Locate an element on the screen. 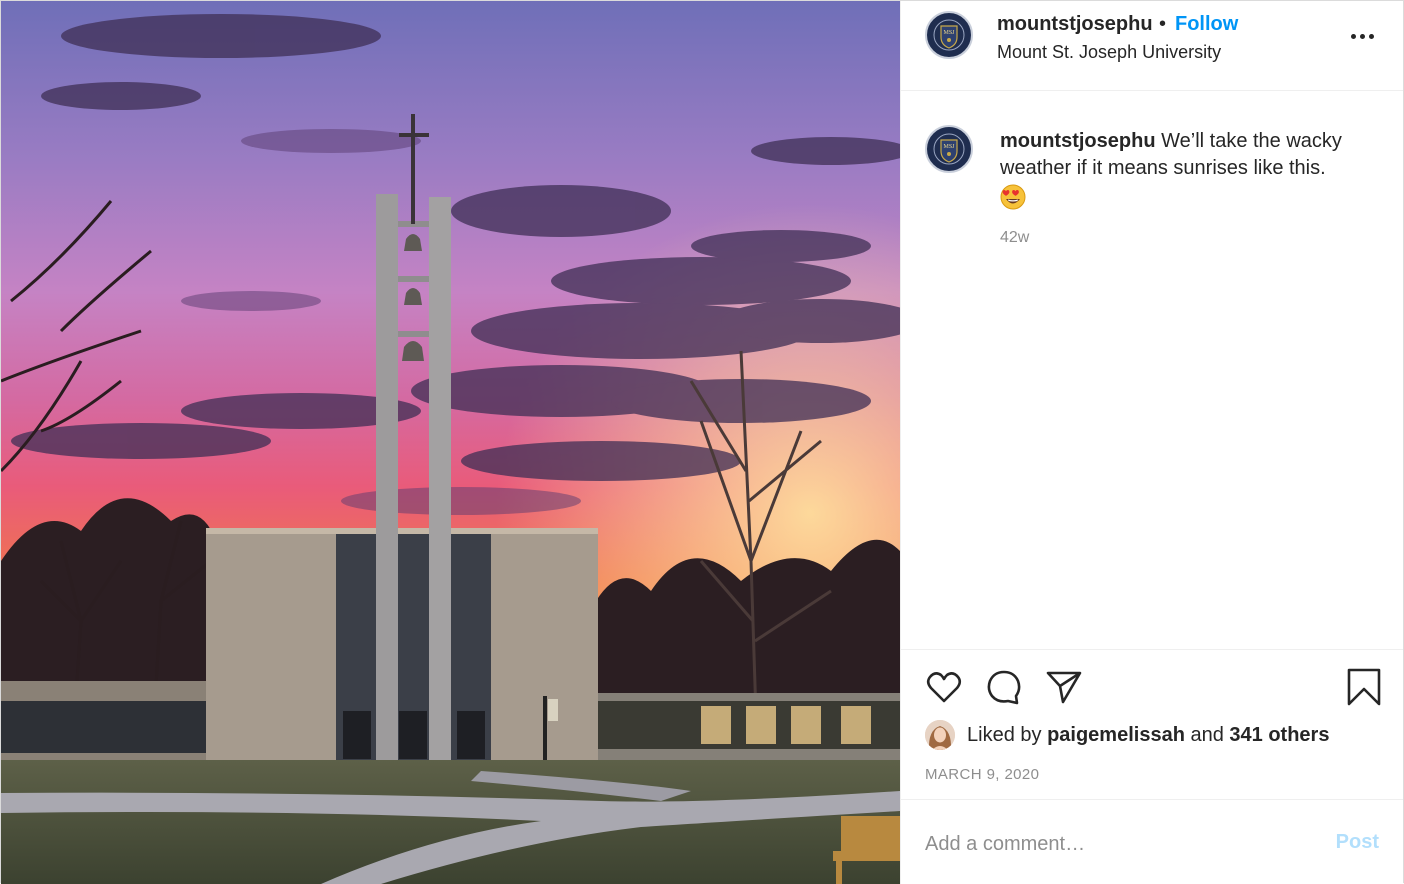 Image resolution: width=1404 pixels, height=884 pixels. post-age: 42w is located at coordinates (1014, 238).